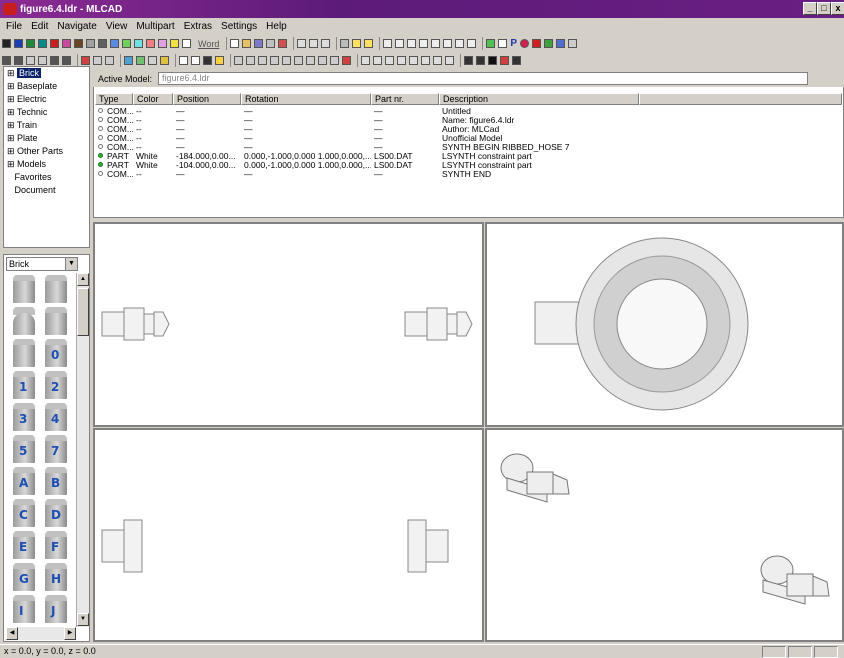 This screenshot has width=844, height=658. I want to click on brick-item: 4, so click(56, 417).